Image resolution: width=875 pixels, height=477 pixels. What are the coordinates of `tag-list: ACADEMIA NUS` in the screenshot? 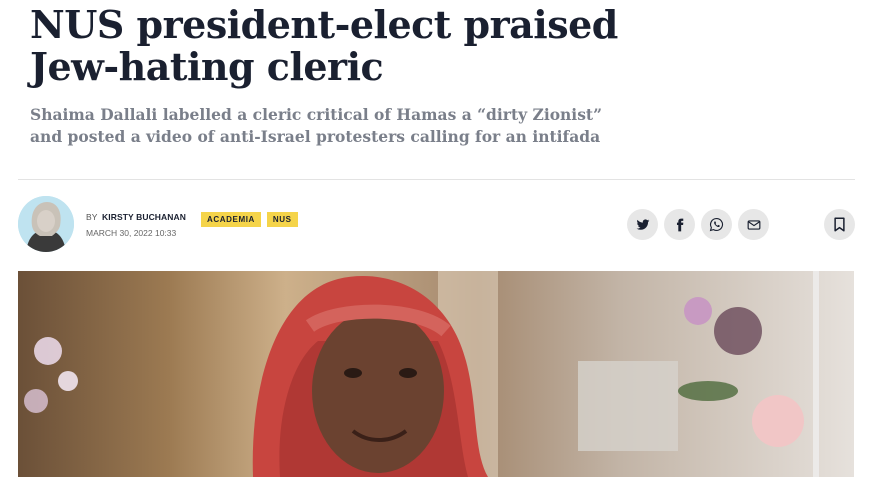 It's located at (249, 219).